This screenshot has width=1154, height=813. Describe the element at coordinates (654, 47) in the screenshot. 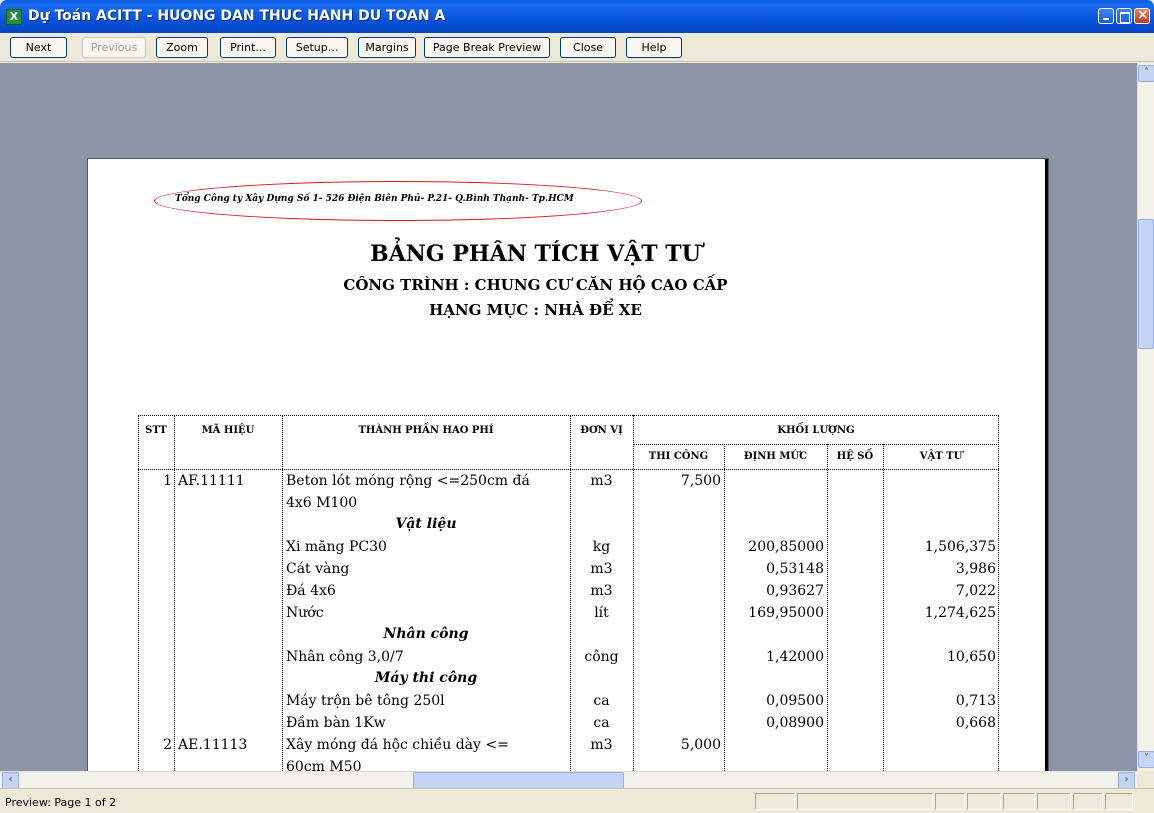

I see `help-button: Help` at that location.